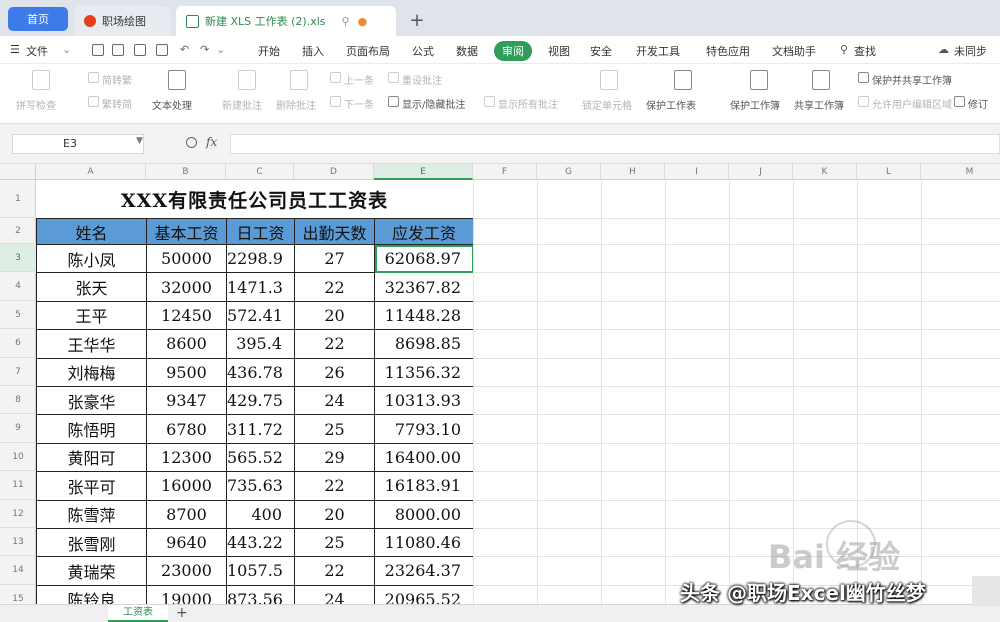  Describe the element at coordinates (633, 172) in the screenshot. I see `column-header-h: H` at that location.